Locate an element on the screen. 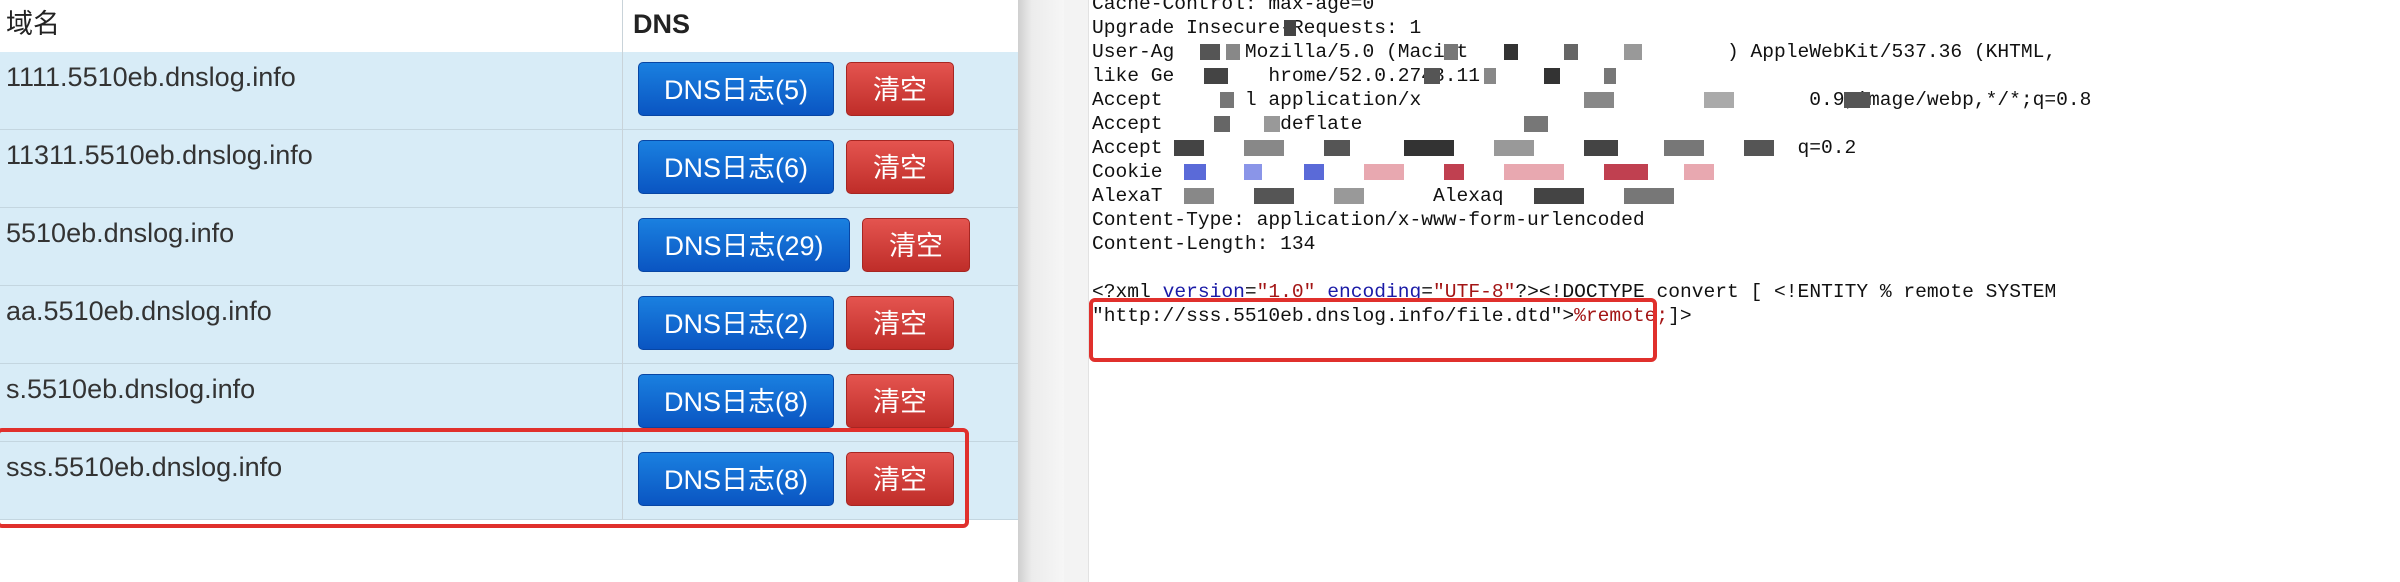 The height and width of the screenshot is (582, 2400). column-header-domain: 域名 is located at coordinates (33, 24).